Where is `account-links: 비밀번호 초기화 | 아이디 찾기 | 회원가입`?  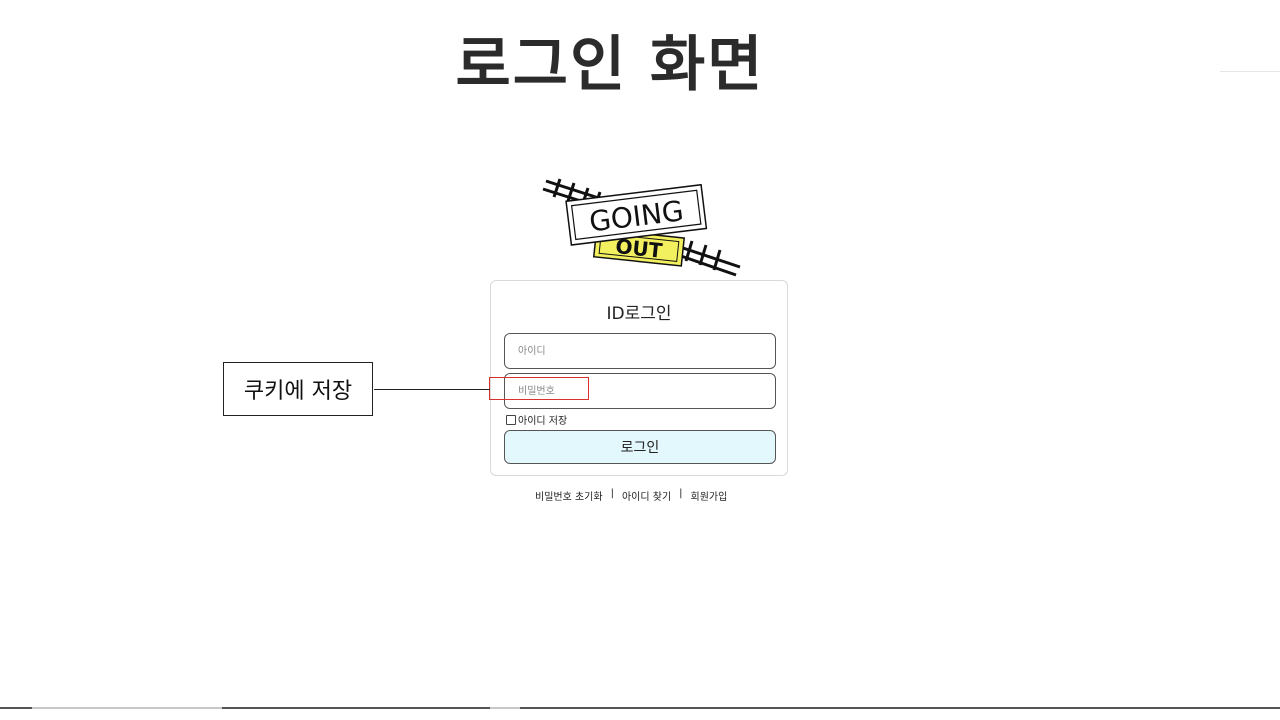 account-links: 비밀번호 초기화 | 아이디 찾기 | 회원가입 is located at coordinates (740, 495).